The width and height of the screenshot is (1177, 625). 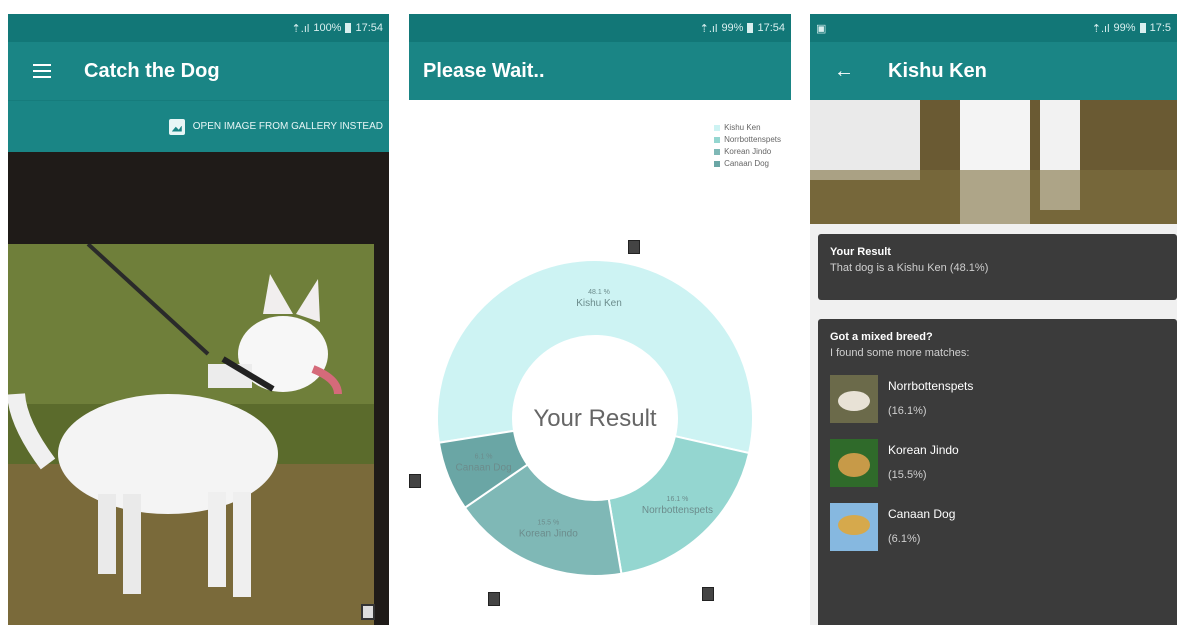 I want to click on status-bar: ⇡.ıl 100% 17:54, so click(x=198, y=28).